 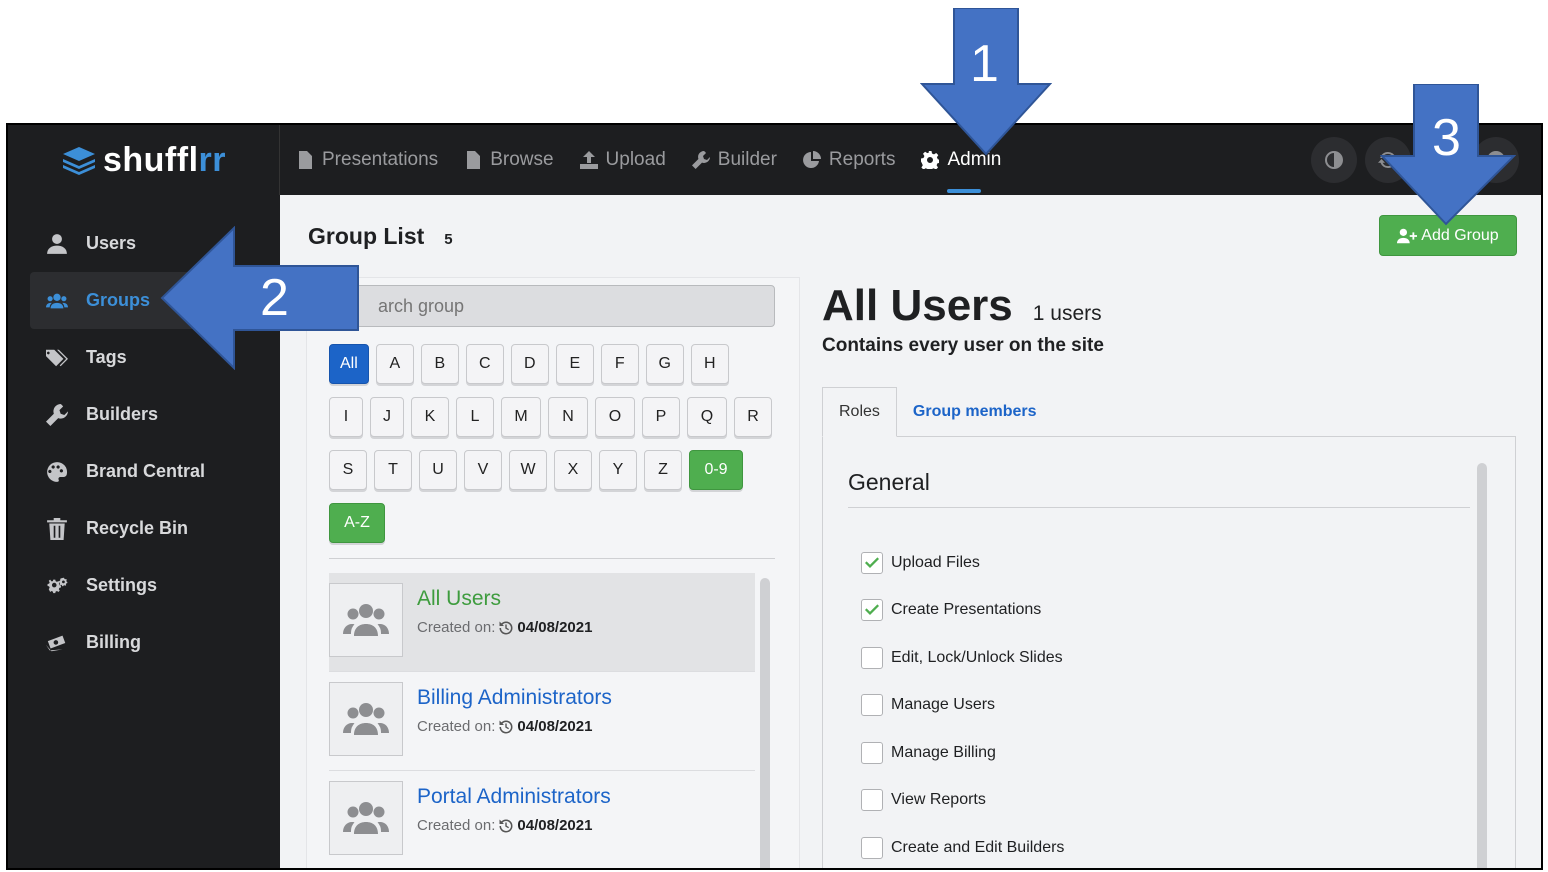 I want to click on filter-e: E, so click(x=574, y=364).